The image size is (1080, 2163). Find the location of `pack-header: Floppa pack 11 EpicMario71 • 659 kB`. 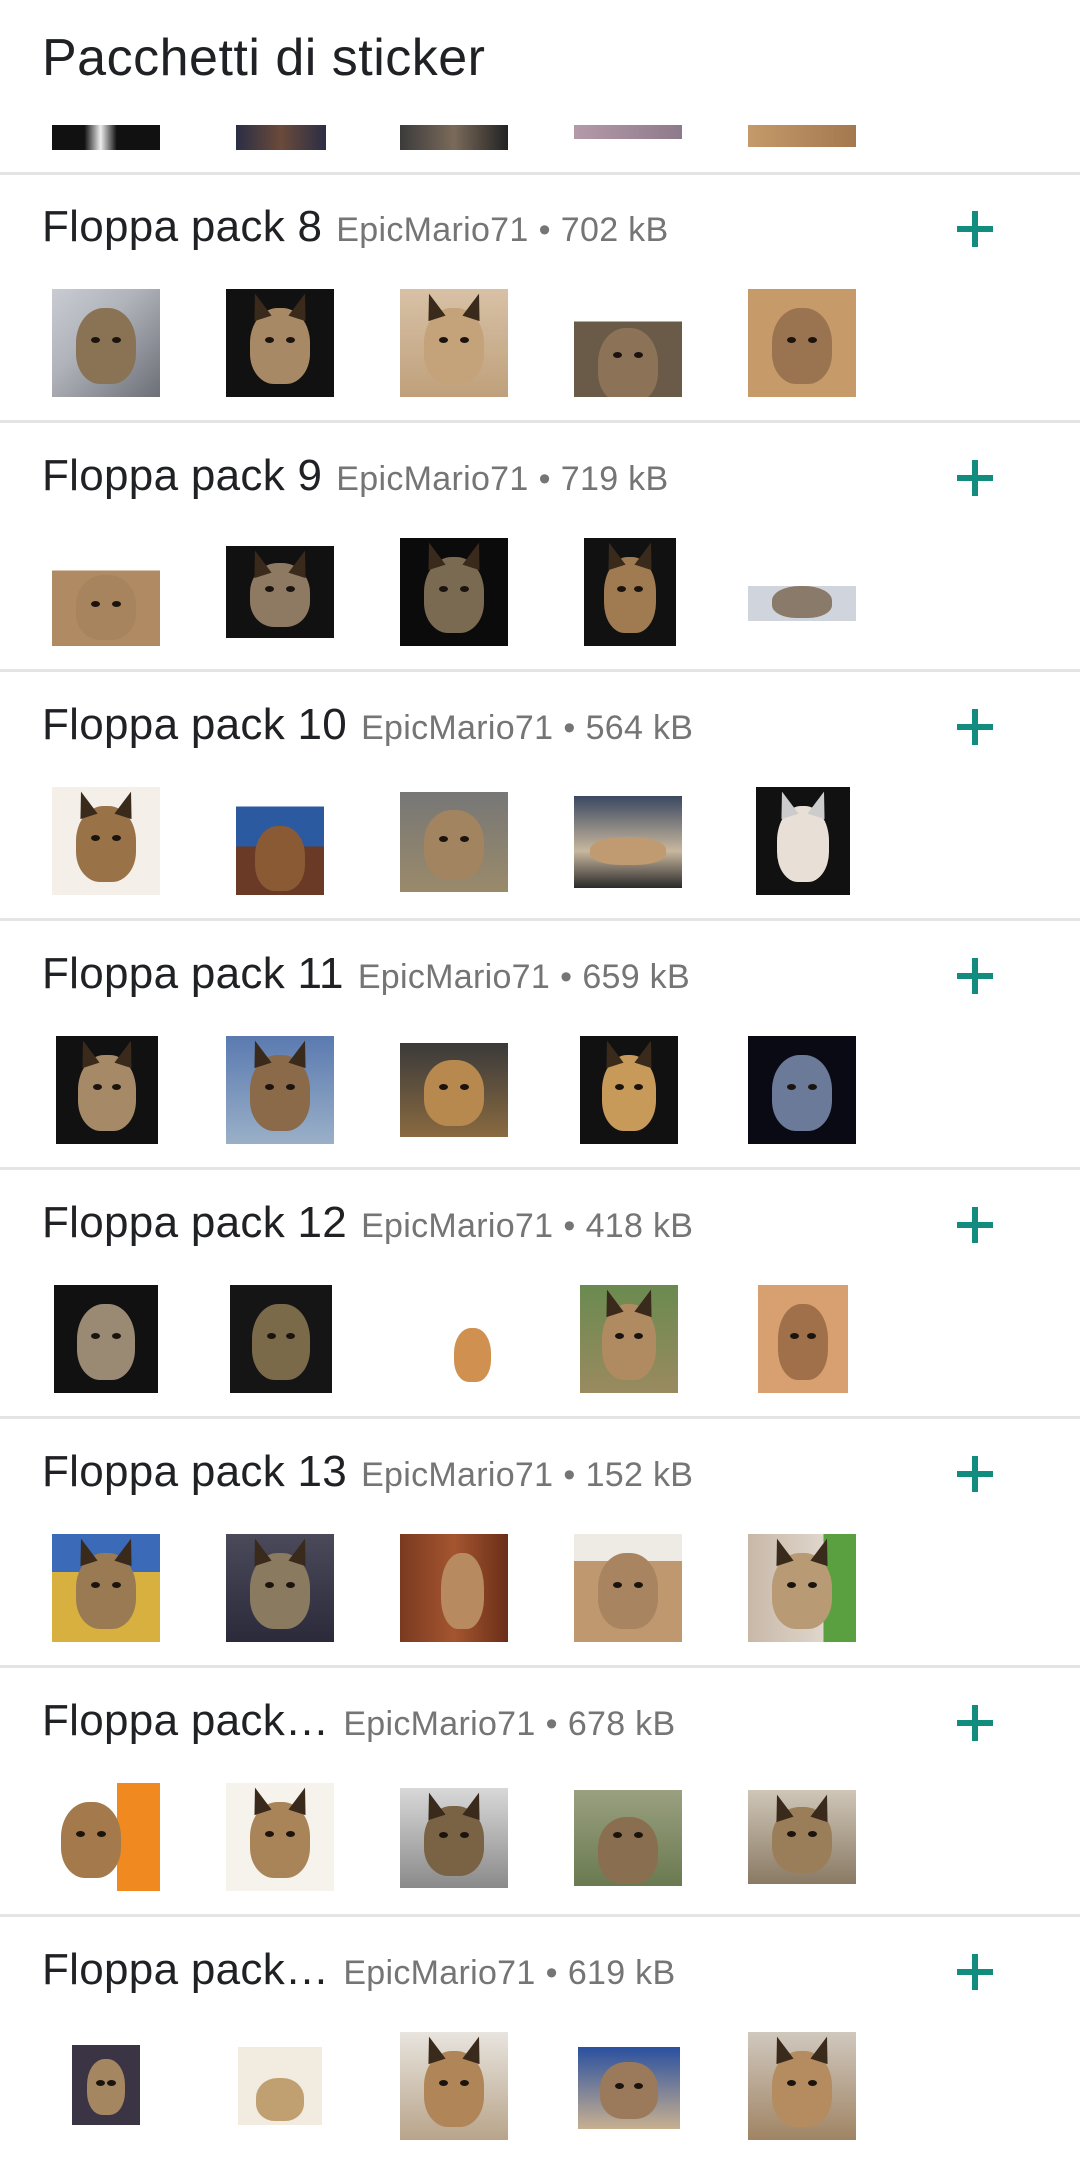

pack-header: Floppa pack 11 EpicMario71 • 659 kB is located at coordinates (366, 977).